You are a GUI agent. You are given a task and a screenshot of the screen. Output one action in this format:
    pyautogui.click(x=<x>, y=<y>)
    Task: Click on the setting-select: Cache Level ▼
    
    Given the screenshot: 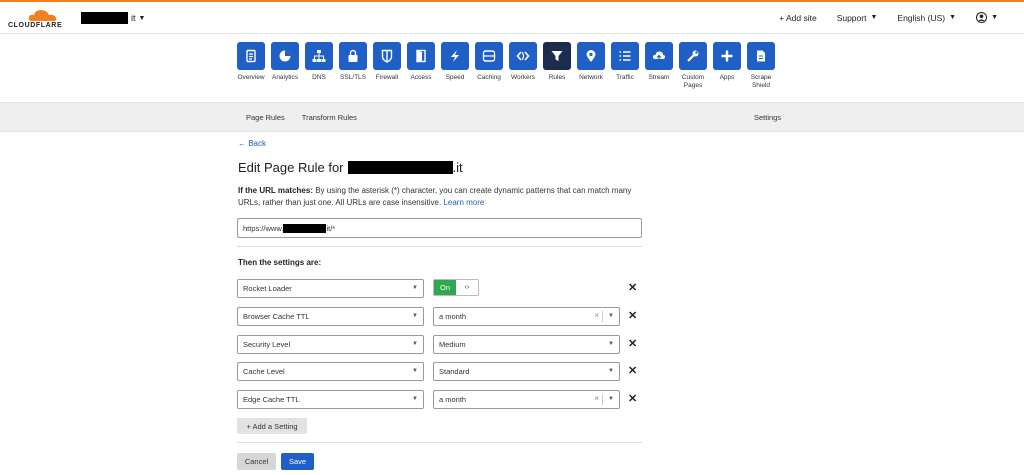 What is the action you would take?
    pyautogui.click(x=330, y=371)
    